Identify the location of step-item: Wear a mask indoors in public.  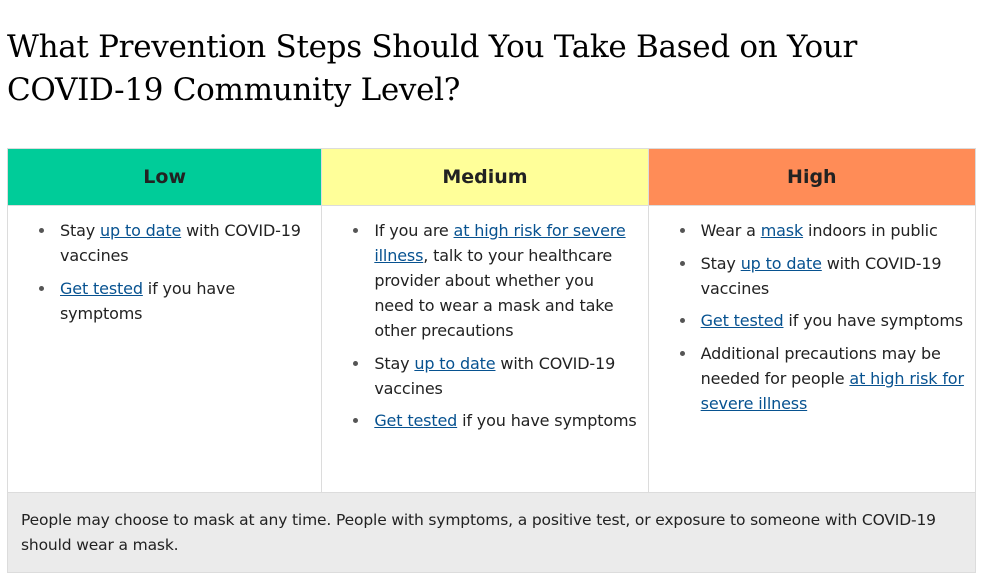
(827, 230).